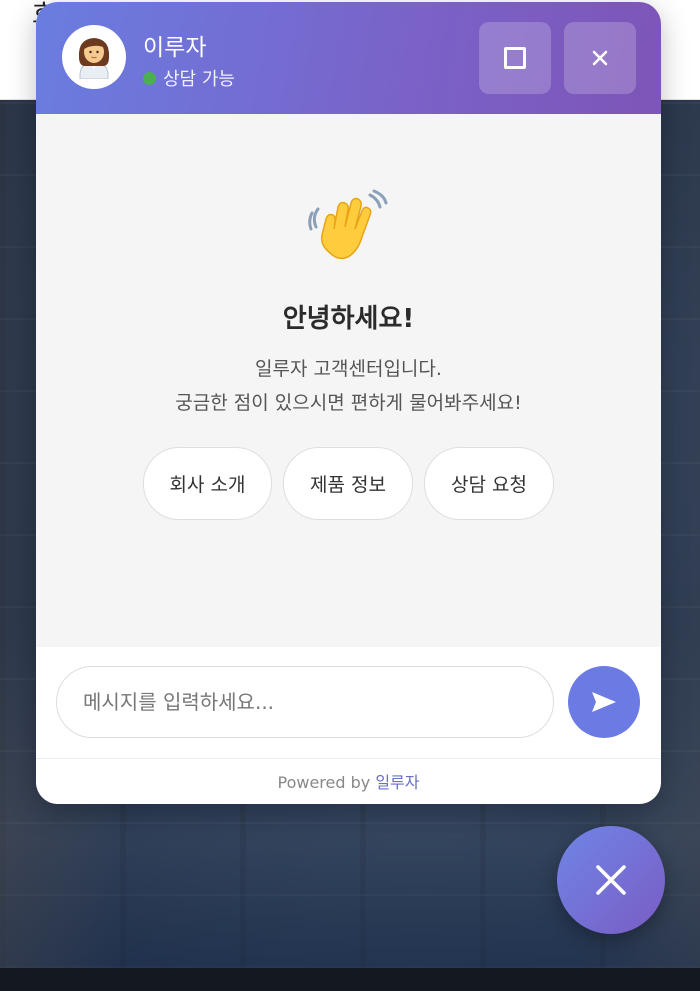 The width and height of the screenshot is (700, 991). What do you see at coordinates (324, 782) in the screenshot?
I see `powered-by-text: Powered by` at bounding box center [324, 782].